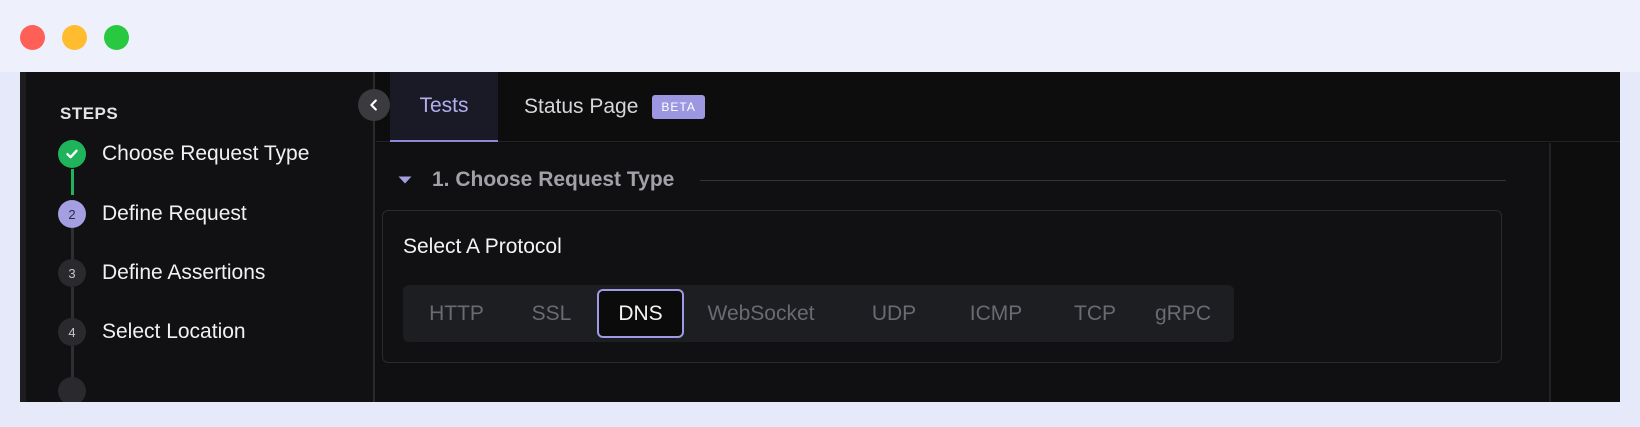  What do you see at coordinates (72, 154) in the screenshot?
I see `check-icon` at bounding box center [72, 154].